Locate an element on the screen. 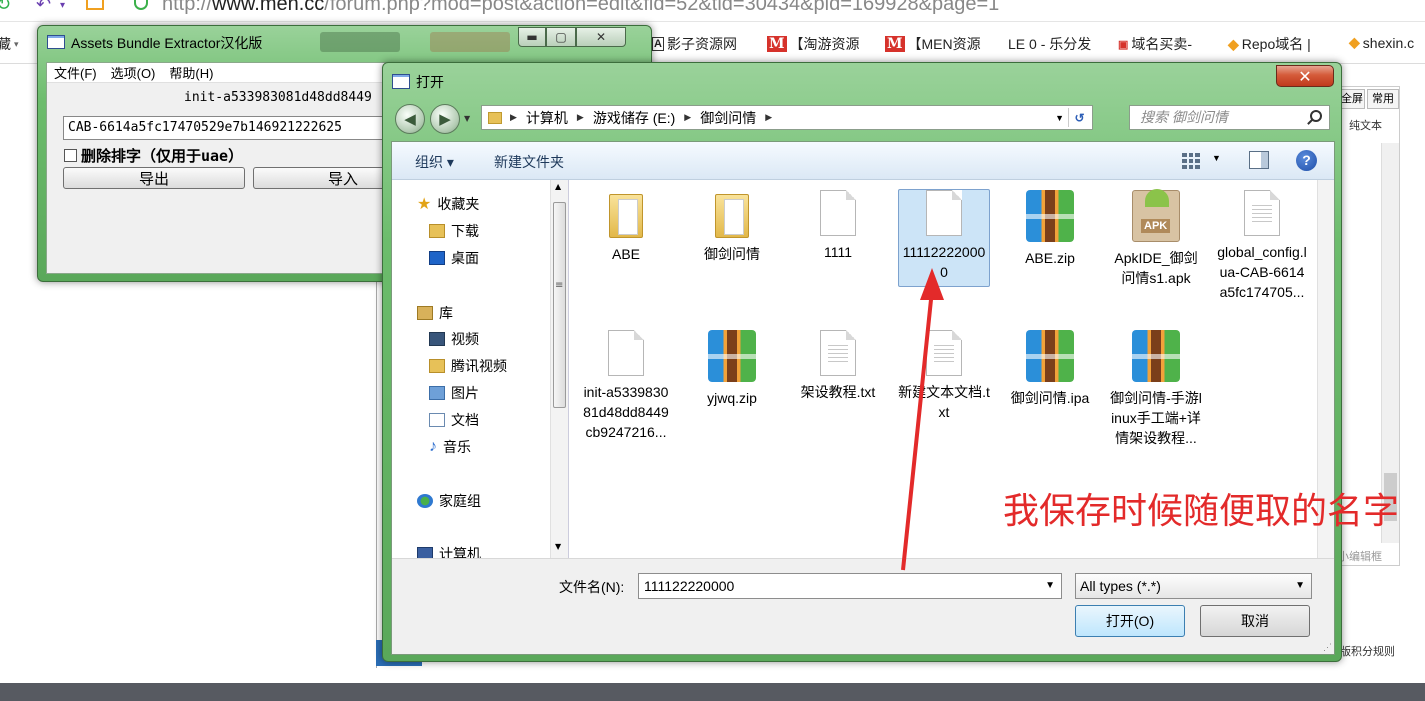 Image resolution: width=1425 pixels, height=701 pixels. video-icon is located at coordinates (437, 339).